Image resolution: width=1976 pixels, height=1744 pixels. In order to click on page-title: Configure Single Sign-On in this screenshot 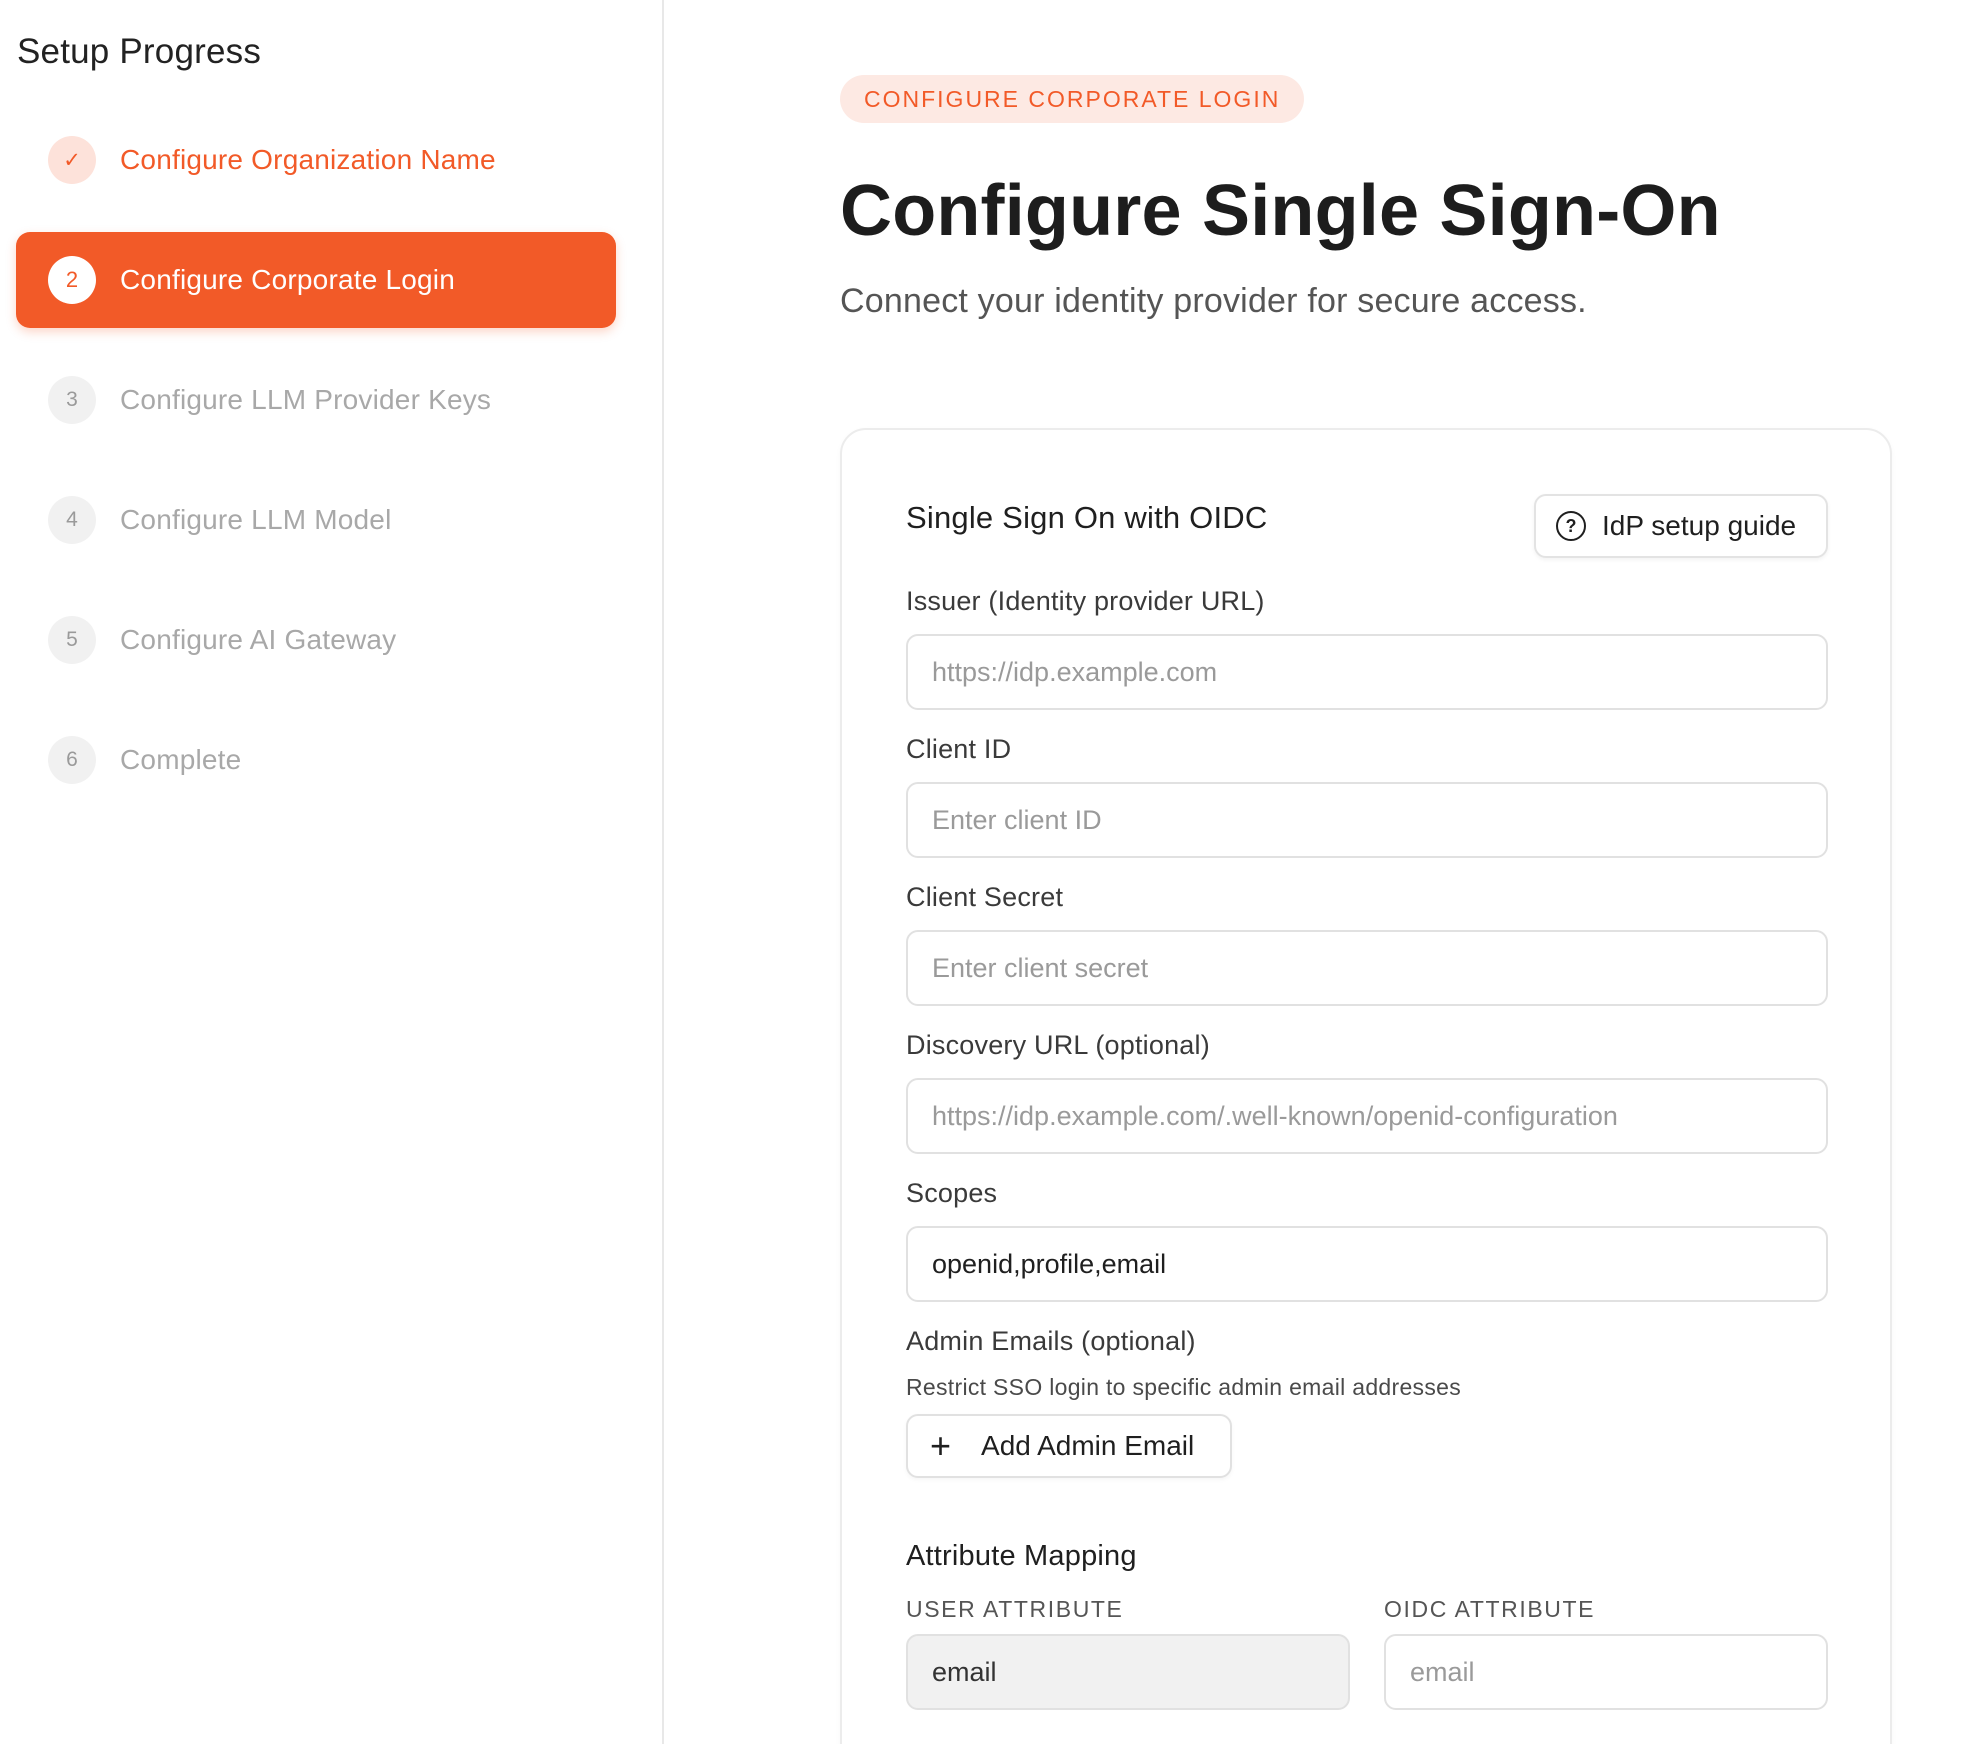, I will do `click(1280, 211)`.